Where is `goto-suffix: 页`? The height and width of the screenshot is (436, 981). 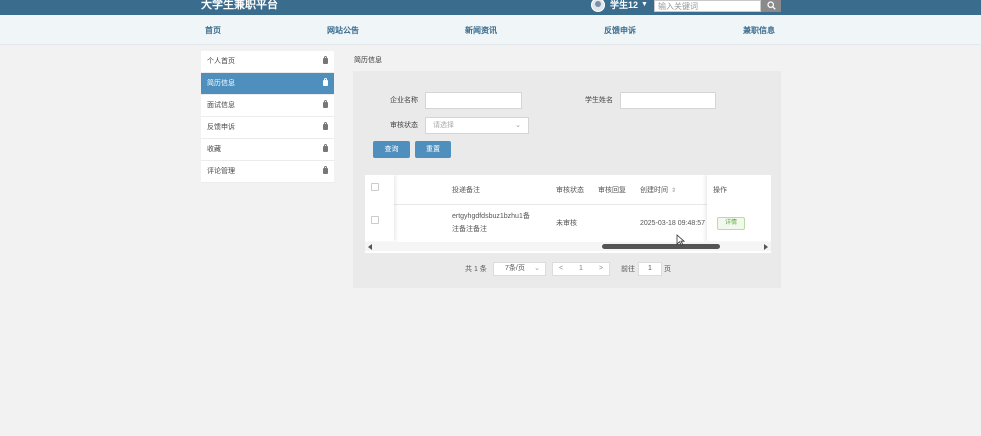
goto-suffix: 页 is located at coordinates (667, 269).